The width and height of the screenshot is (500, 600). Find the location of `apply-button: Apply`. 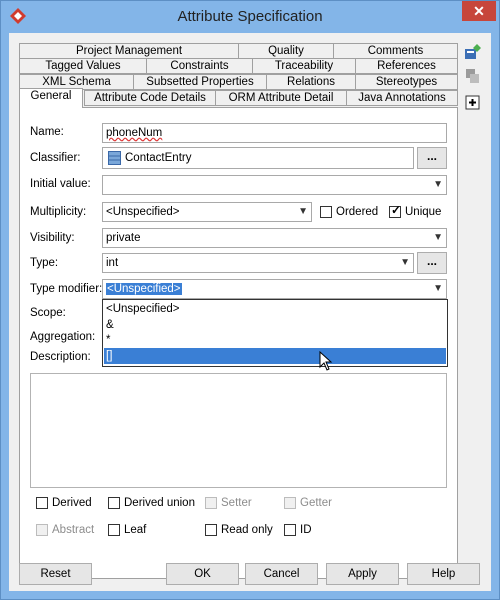

apply-button: Apply is located at coordinates (362, 574).